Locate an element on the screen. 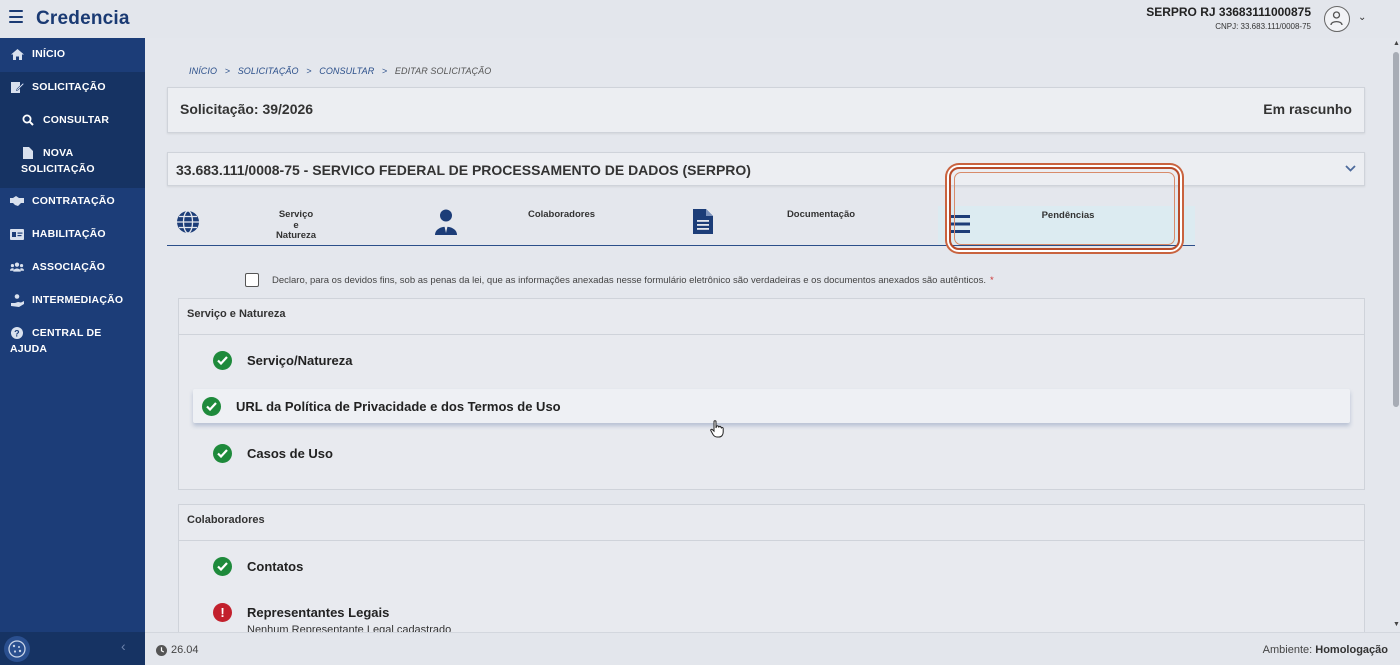 This screenshot has width=1400, height=665. error-circle-icon: ! is located at coordinates (222, 612).